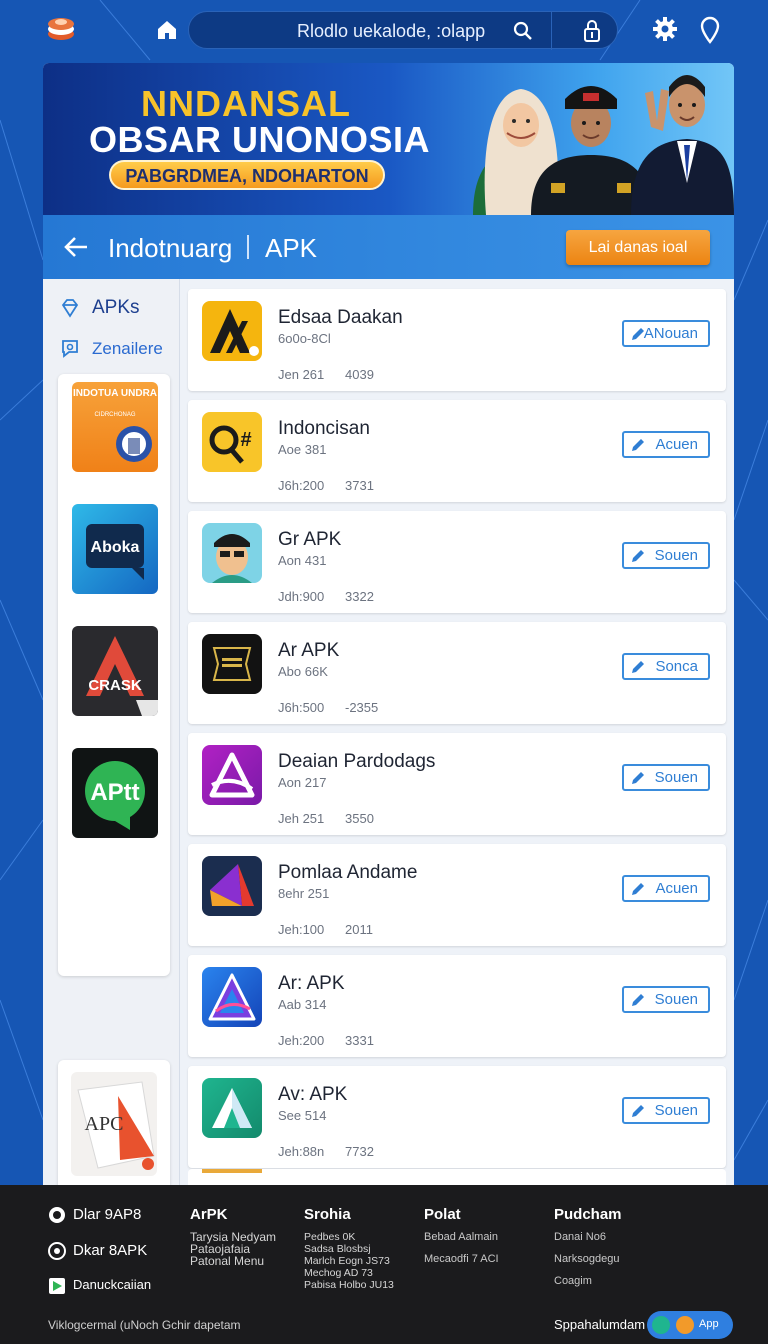 The height and width of the screenshot is (1344, 768). Describe the element at coordinates (685, 1325) in the screenshot. I see `orange-dot-icon` at that location.